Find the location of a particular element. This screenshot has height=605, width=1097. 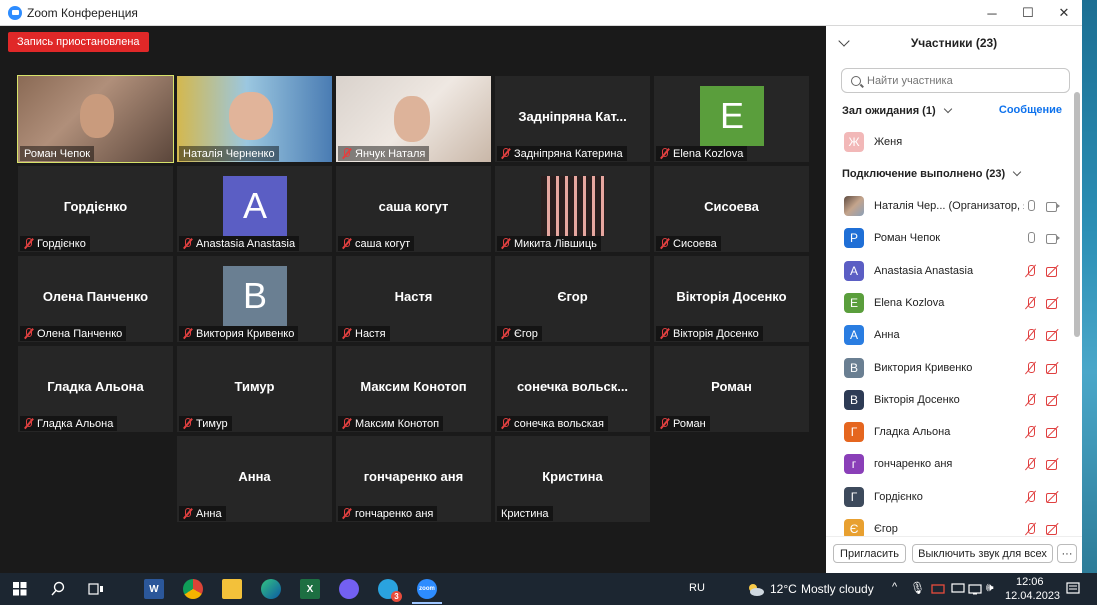

edge-icon is located at coordinates (271, 589).